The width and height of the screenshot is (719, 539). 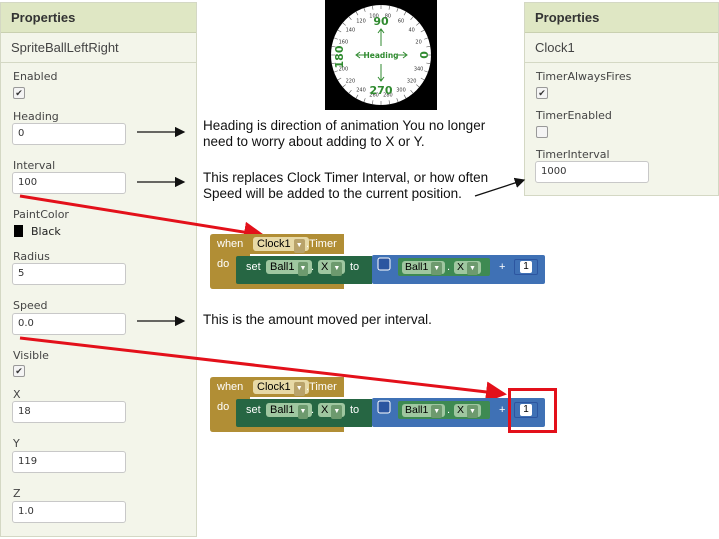 I want to click on interval-red-arrow, so click(x=142, y=218).